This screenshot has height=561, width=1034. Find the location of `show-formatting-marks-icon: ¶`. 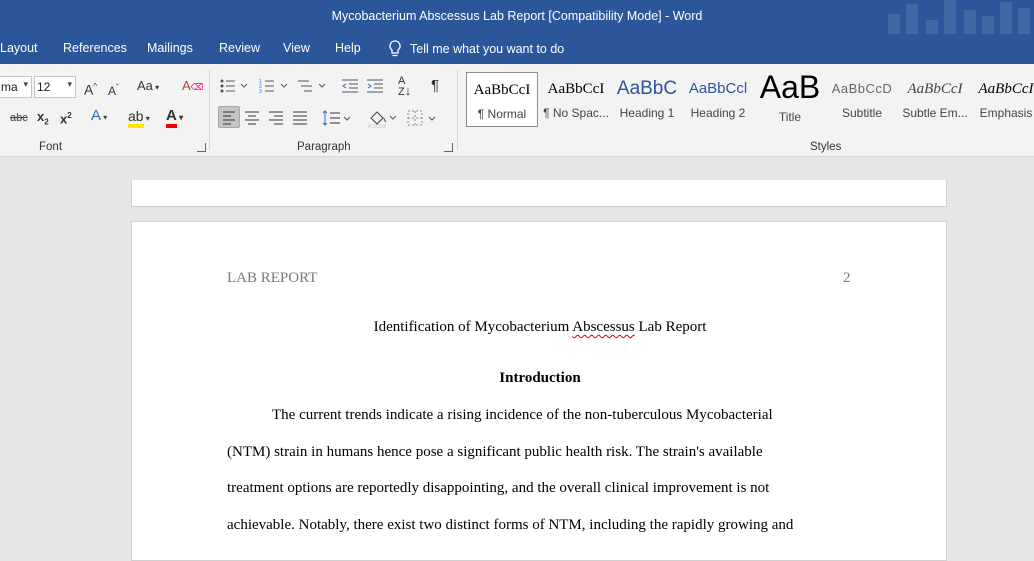

show-formatting-marks-icon: ¶ is located at coordinates (435, 86).